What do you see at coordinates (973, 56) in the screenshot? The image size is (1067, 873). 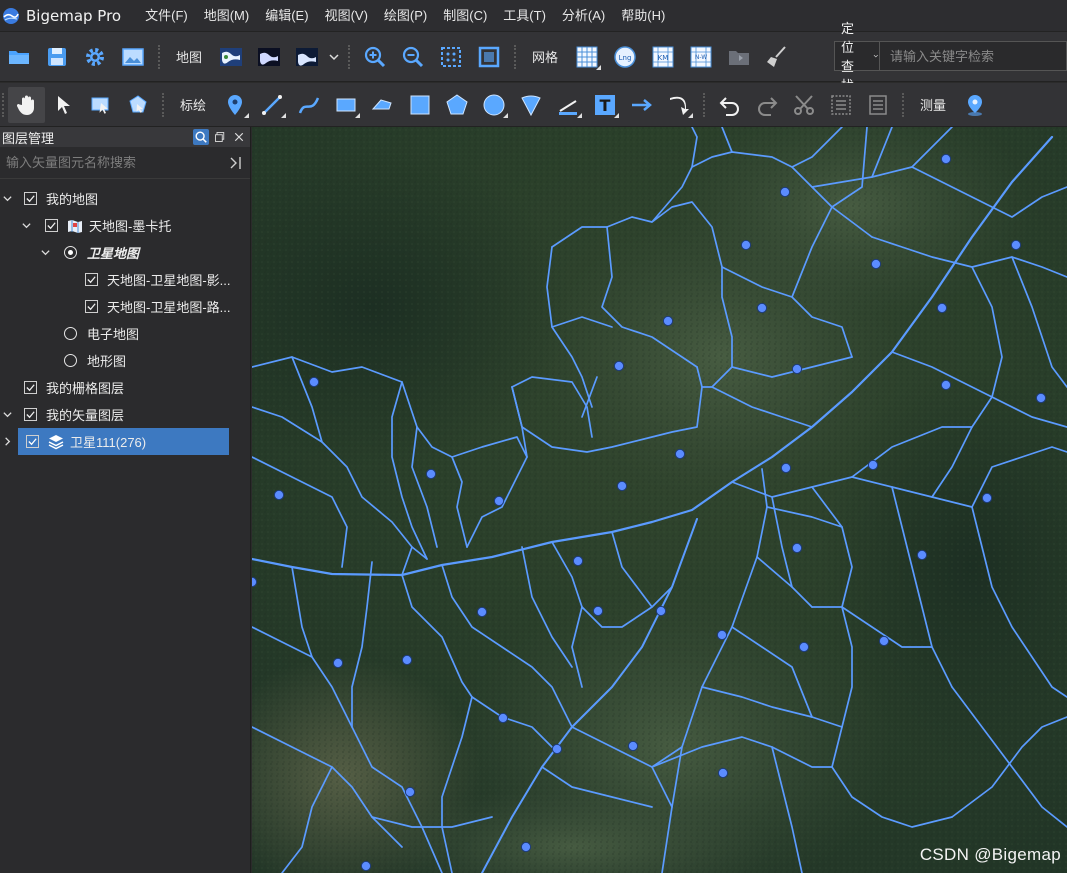 I see `keyword-search-input` at bounding box center [973, 56].